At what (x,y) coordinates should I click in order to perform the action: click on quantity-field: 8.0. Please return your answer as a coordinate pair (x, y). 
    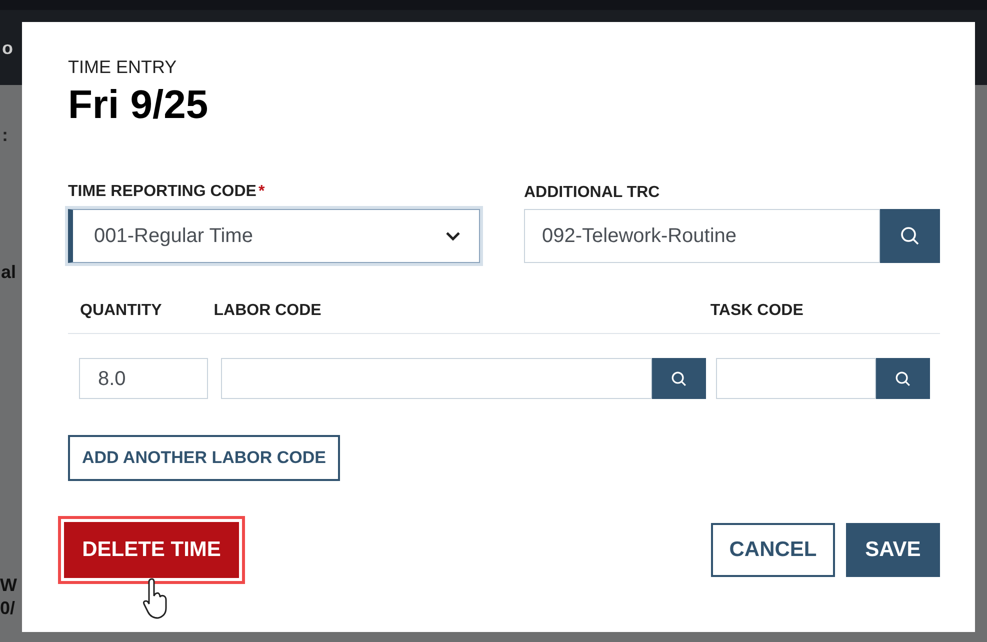
    Looking at the image, I should click on (143, 378).